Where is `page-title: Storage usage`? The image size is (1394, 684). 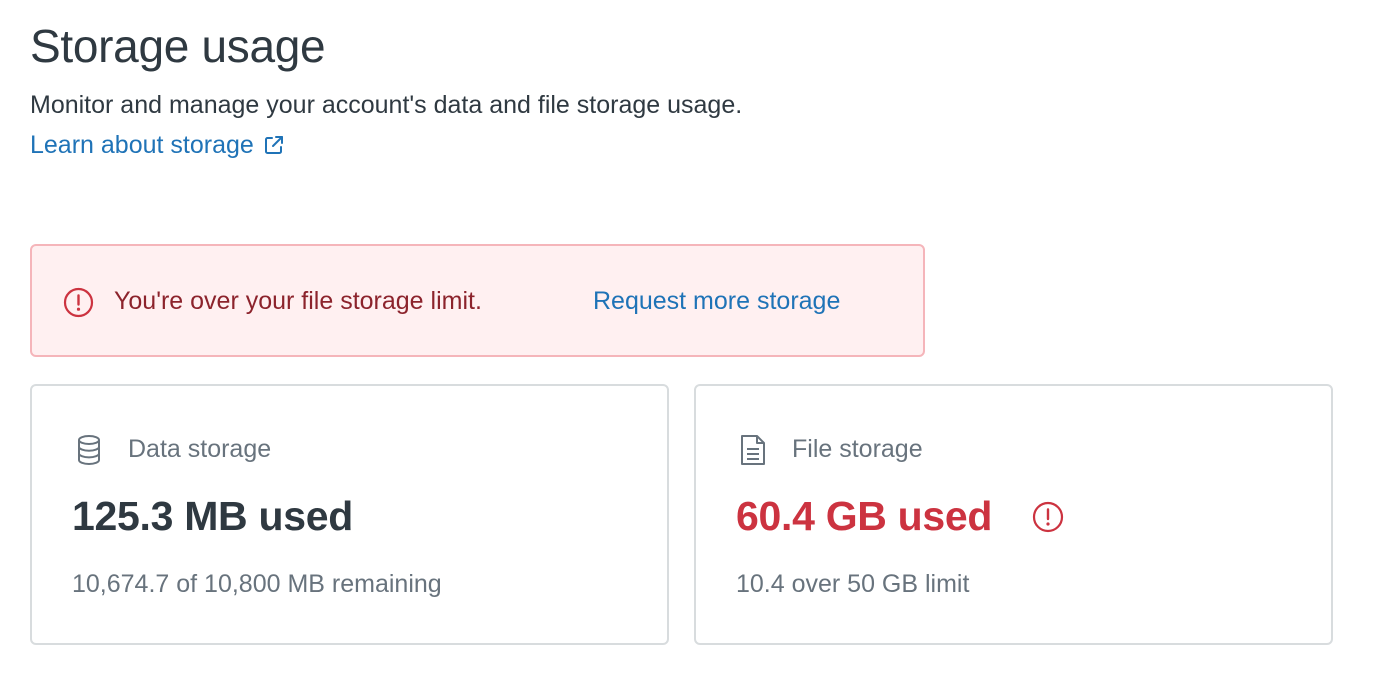 page-title: Storage usage is located at coordinates (178, 46).